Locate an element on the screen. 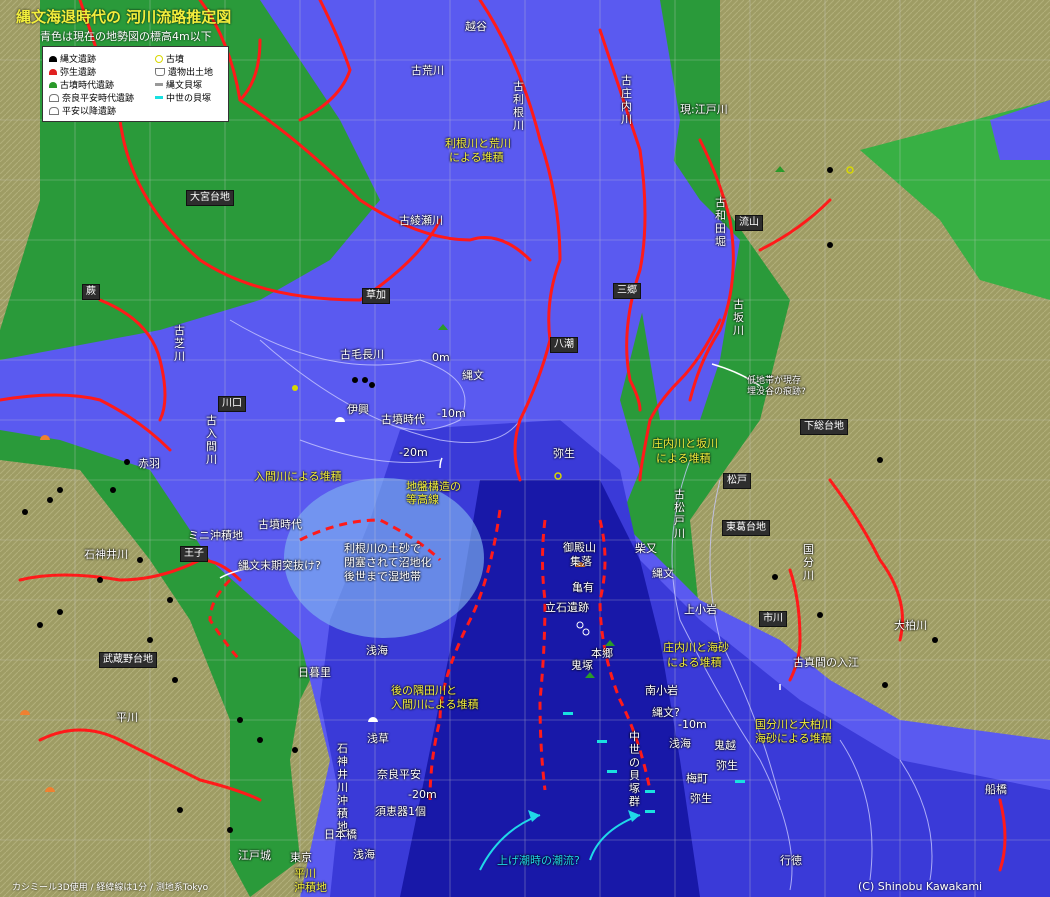 Image resolution: width=1050 pixels, height=897 pixels. label-ko-wada: 古和田堀 is located at coordinates (720, 222).